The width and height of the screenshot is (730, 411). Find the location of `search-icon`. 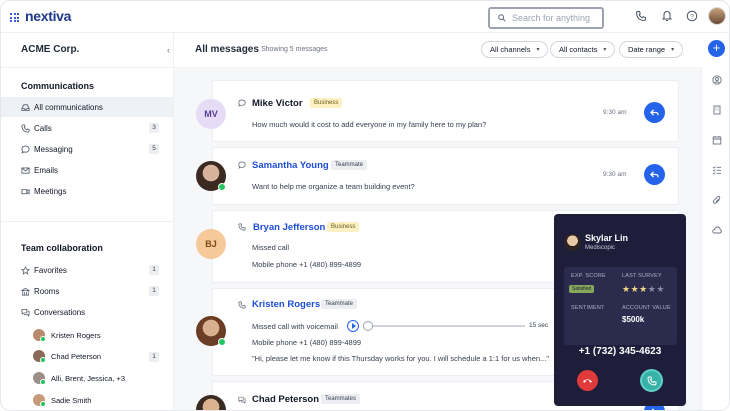

search-icon is located at coordinates (502, 18).